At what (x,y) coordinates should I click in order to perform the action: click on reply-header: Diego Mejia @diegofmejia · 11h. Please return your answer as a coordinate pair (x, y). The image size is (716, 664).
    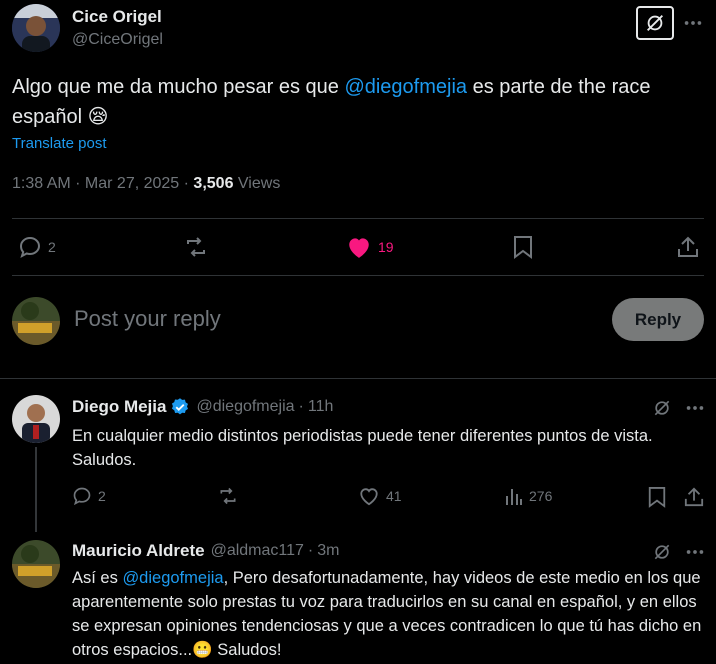
    Looking at the image, I should click on (202, 407).